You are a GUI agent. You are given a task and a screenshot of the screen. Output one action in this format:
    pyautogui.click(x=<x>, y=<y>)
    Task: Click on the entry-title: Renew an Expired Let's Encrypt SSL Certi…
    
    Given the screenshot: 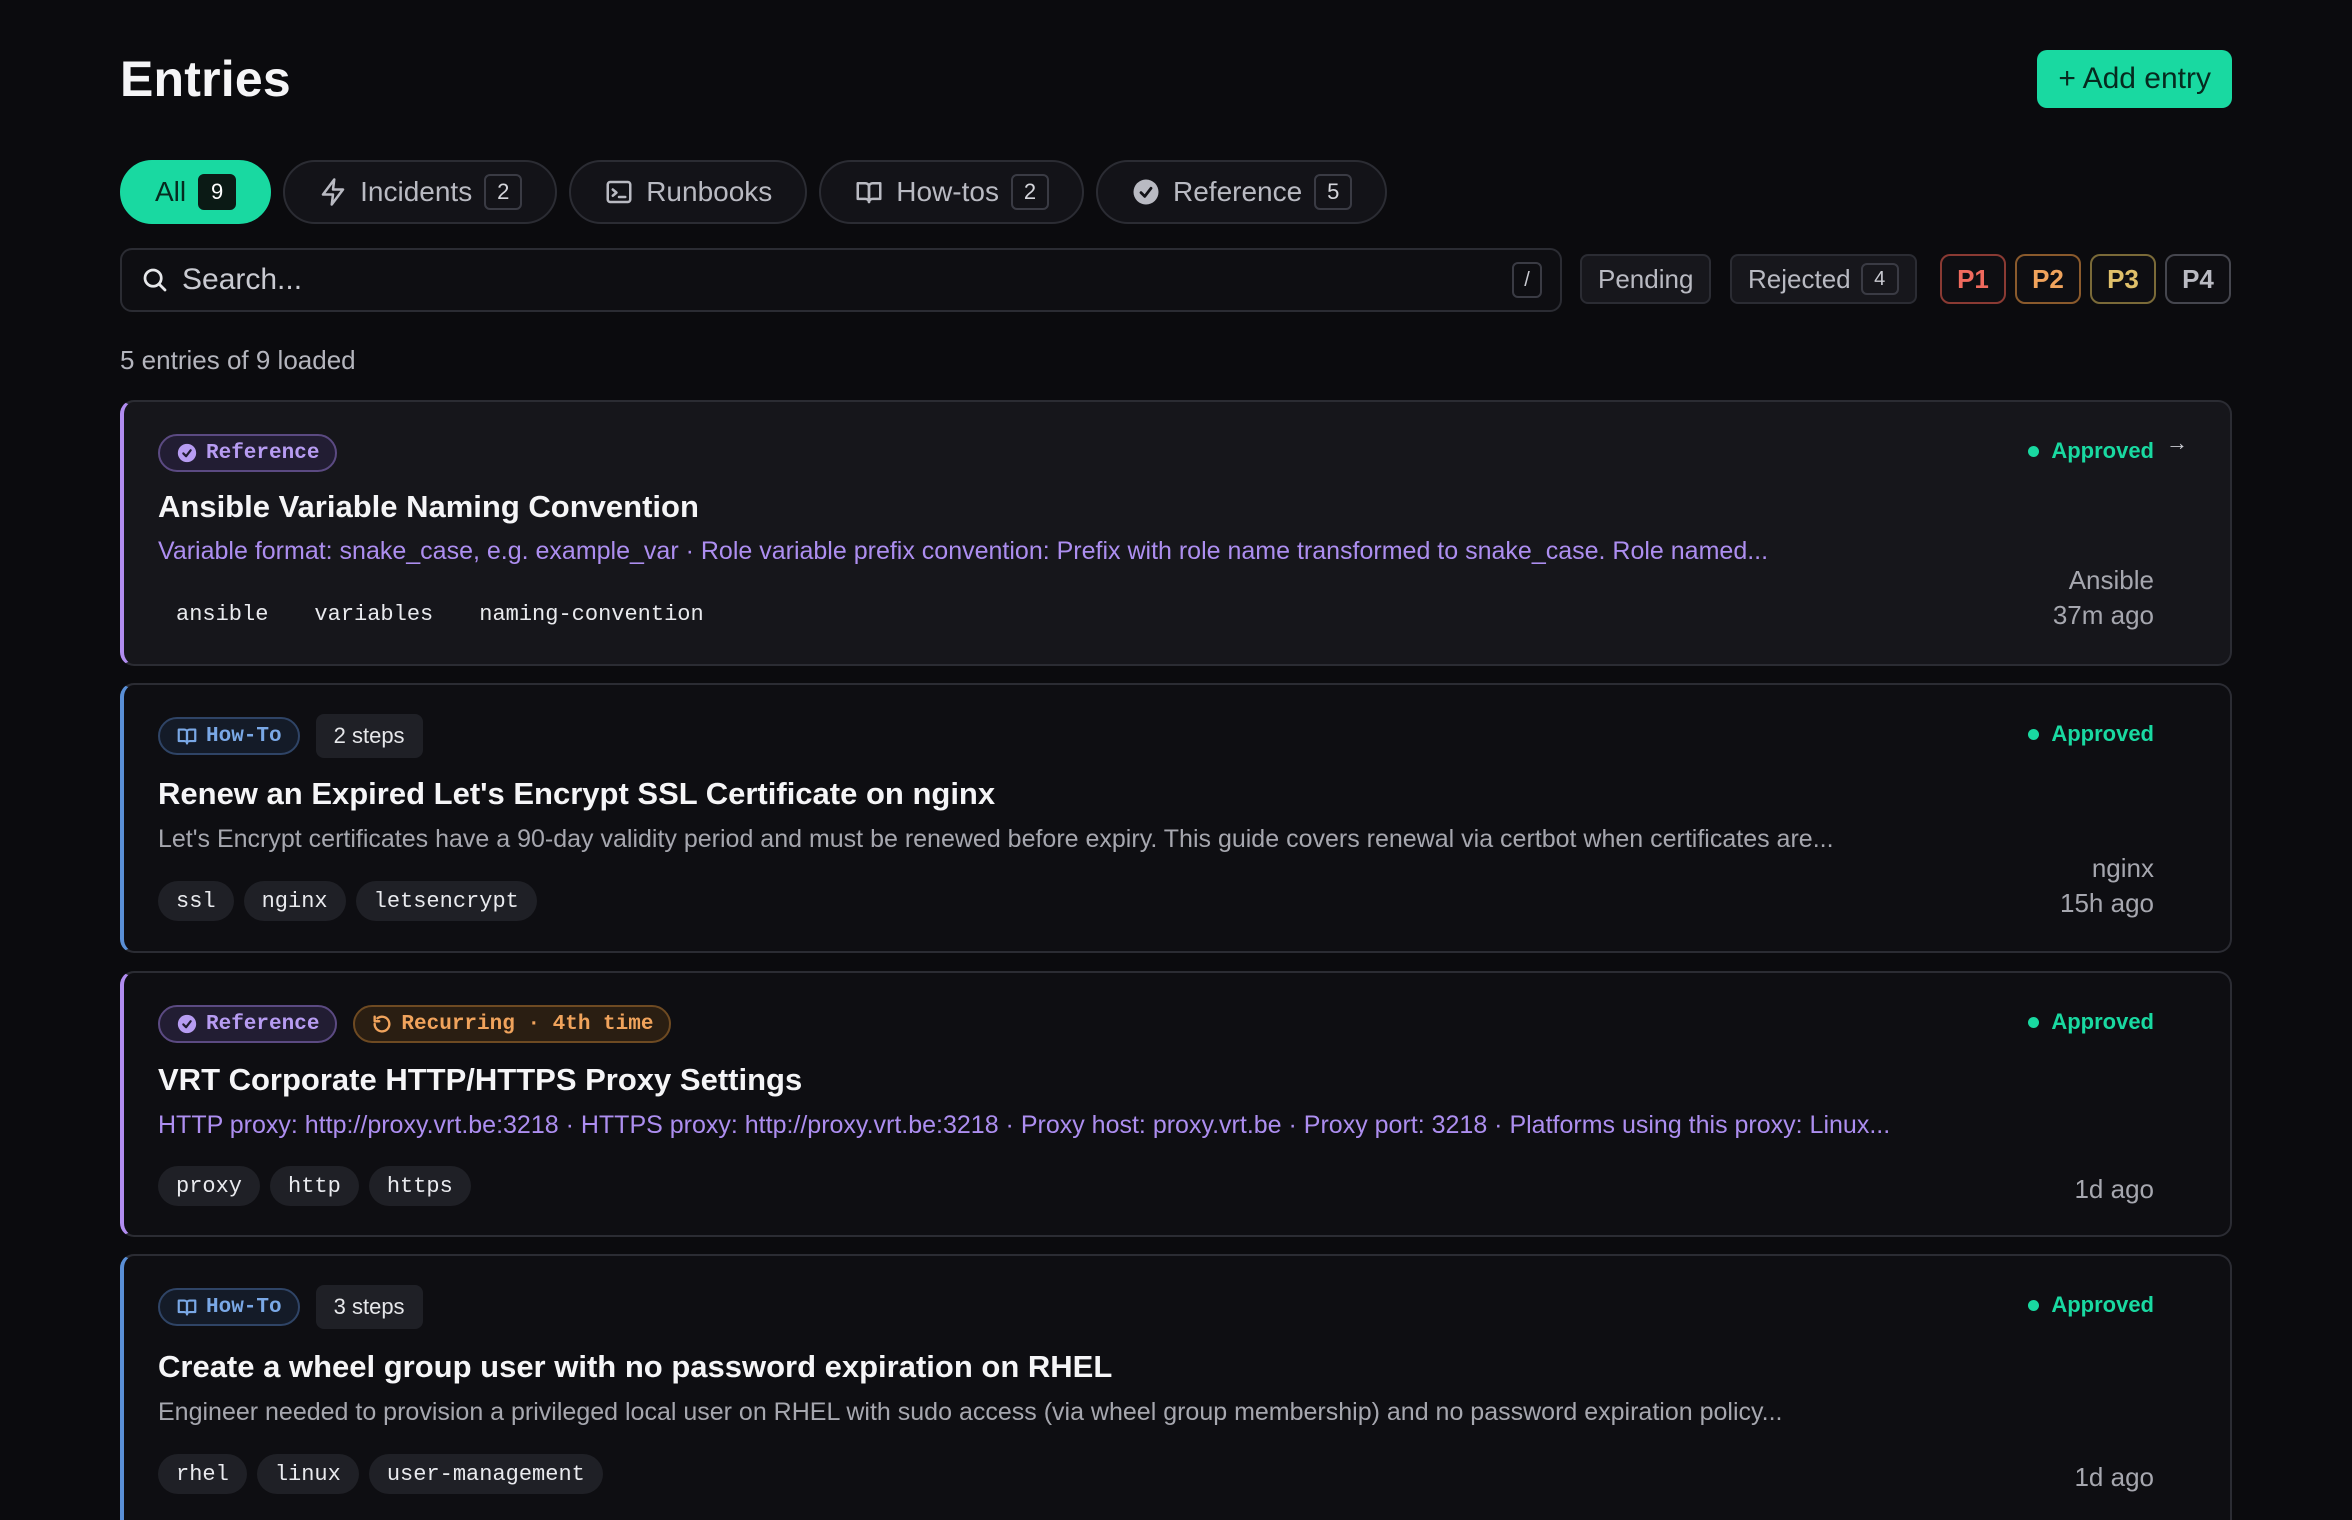 What is the action you would take?
    pyautogui.click(x=577, y=793)
    